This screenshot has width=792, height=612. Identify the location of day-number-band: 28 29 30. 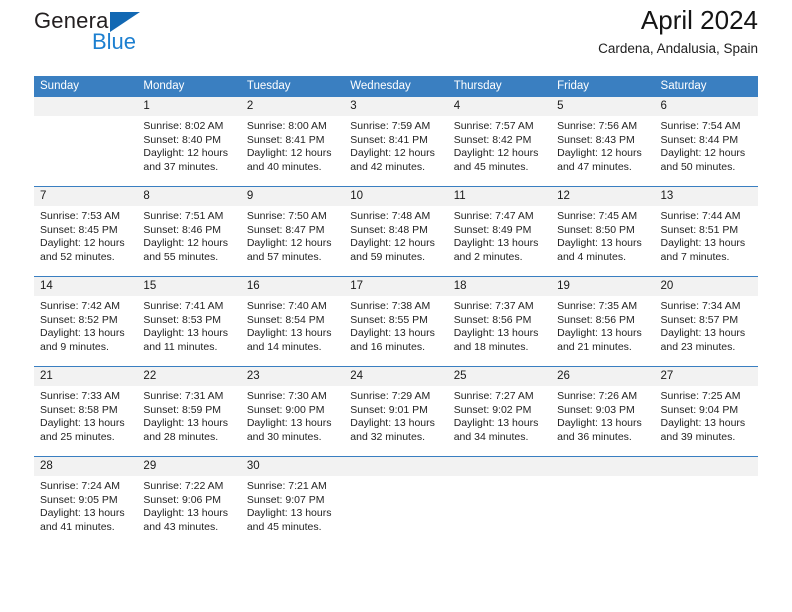
(396, 466).